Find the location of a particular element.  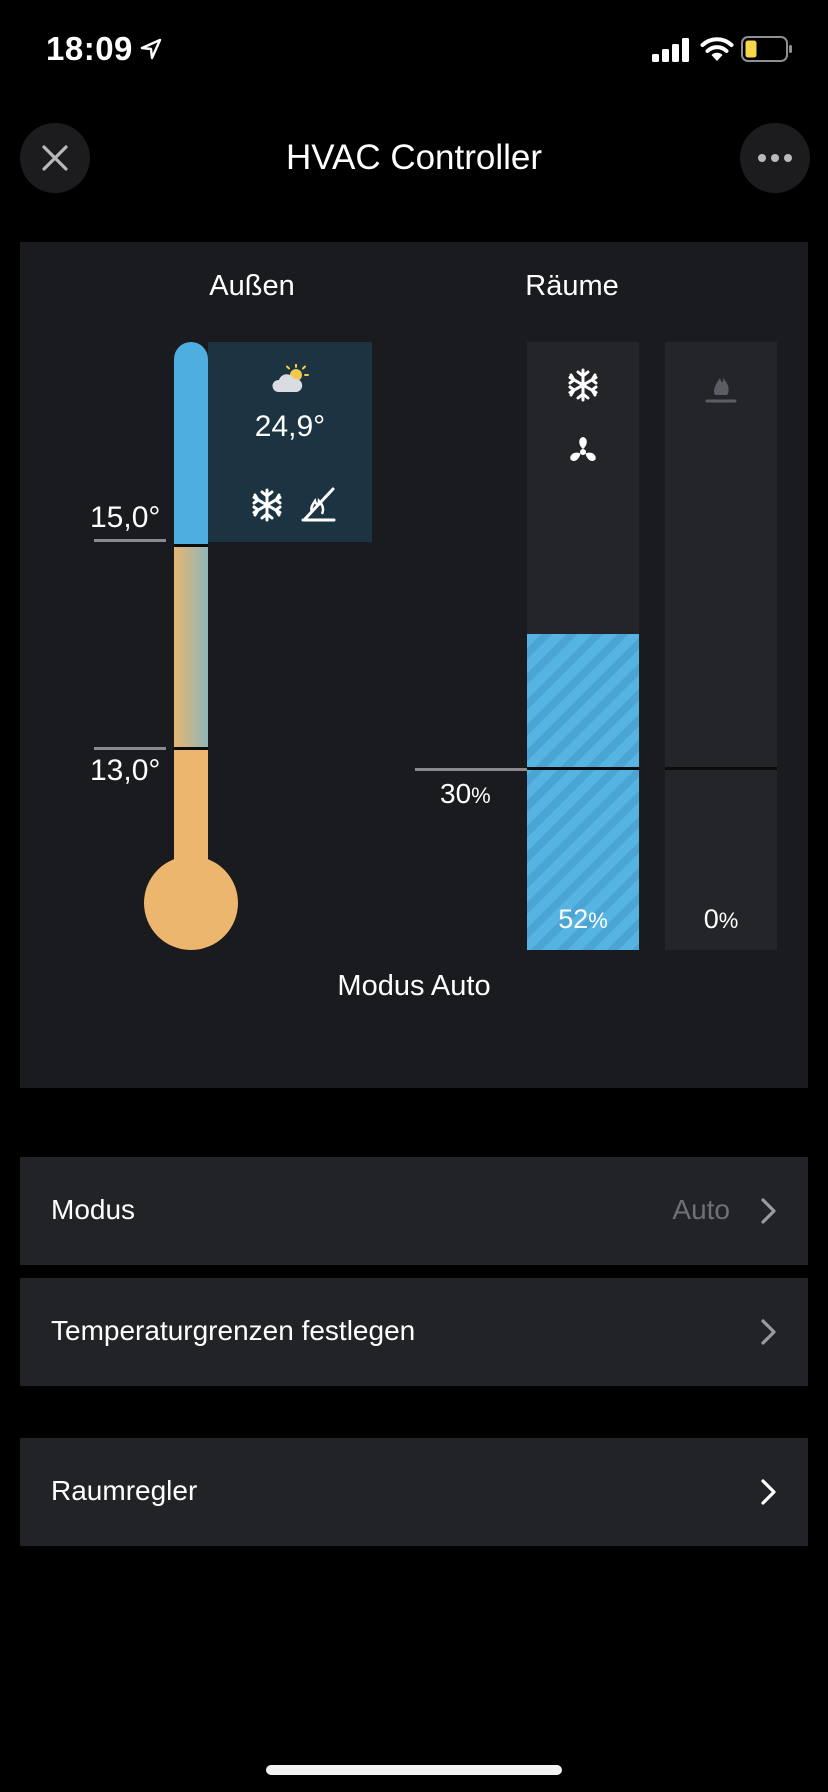

location-arrow-icon is located at coordinates (151, 49).